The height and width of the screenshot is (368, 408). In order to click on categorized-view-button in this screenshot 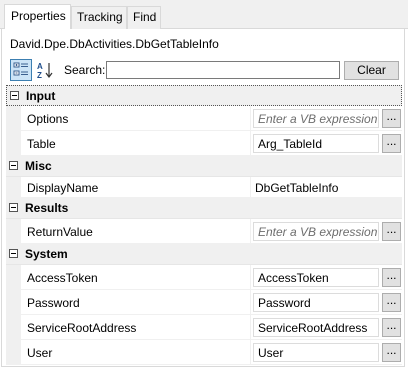, I will do `click(21, 70)`.